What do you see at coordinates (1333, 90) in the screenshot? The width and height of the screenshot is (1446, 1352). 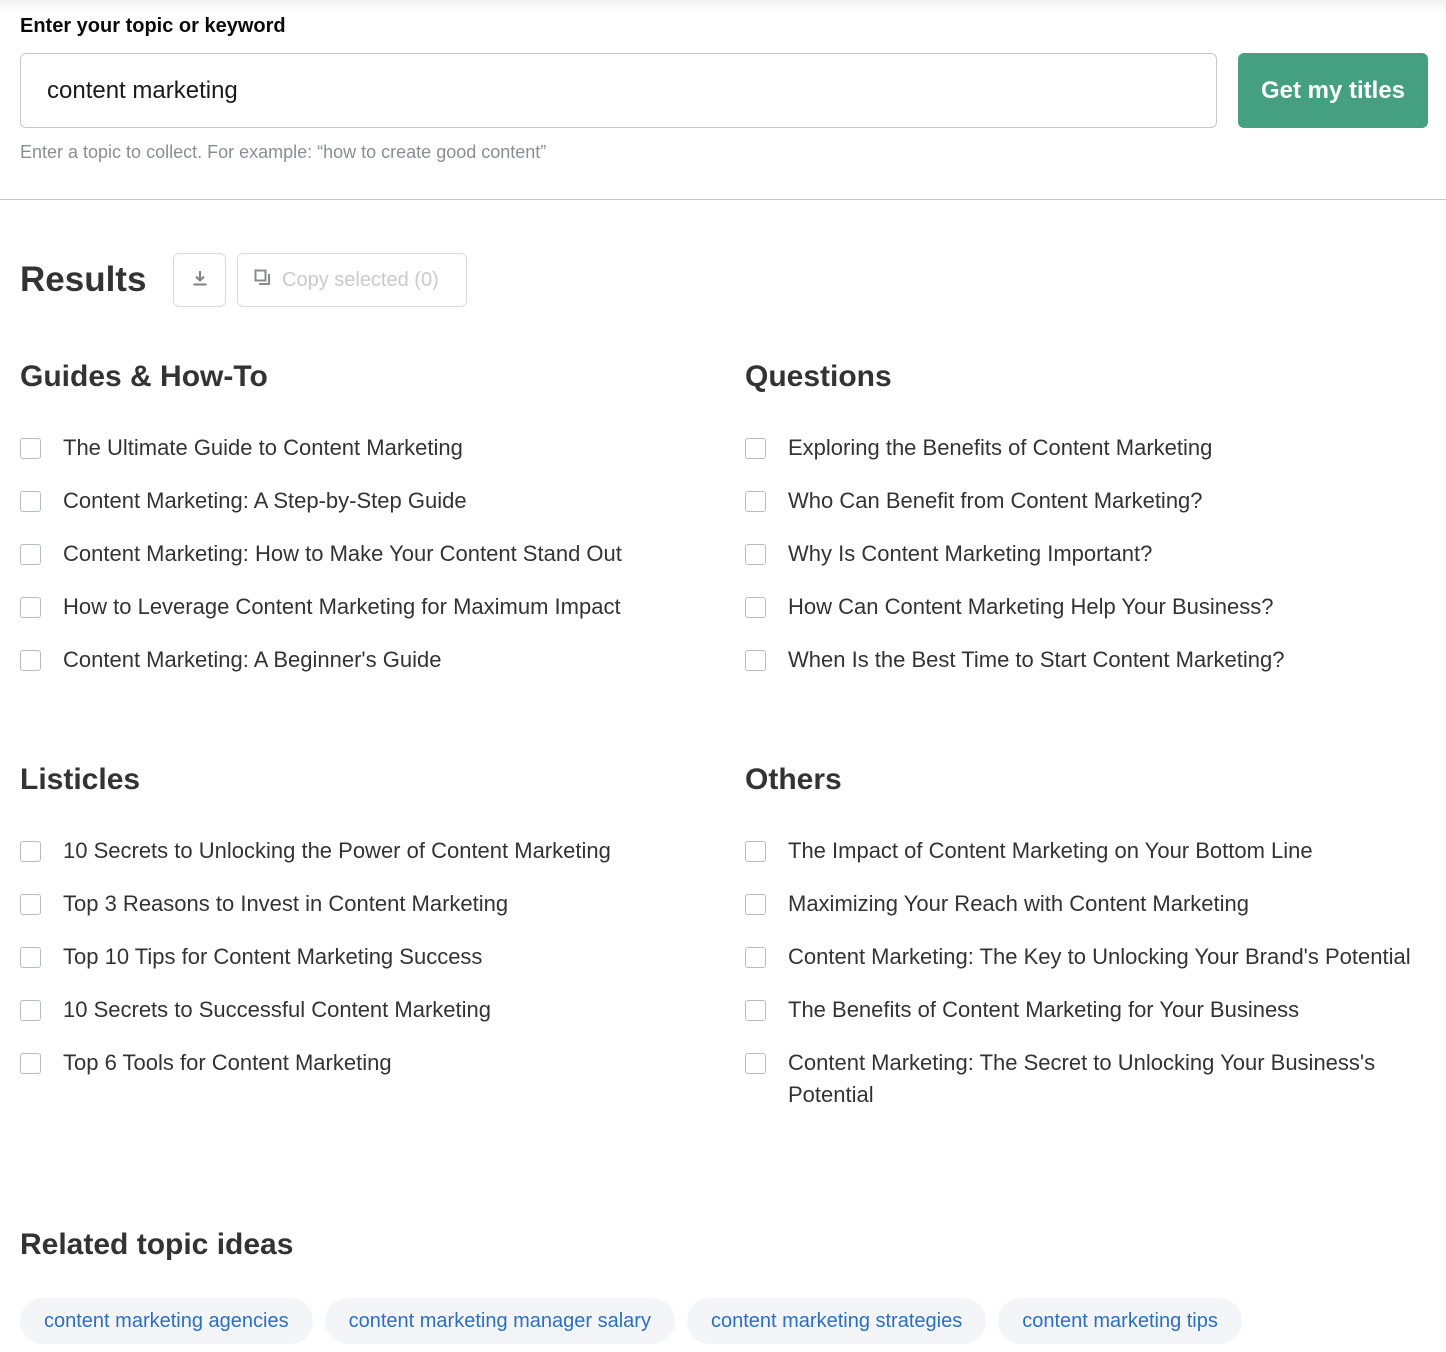 I see `get-my-titles-button: Get my titles` at bounding box center [1333, 90].